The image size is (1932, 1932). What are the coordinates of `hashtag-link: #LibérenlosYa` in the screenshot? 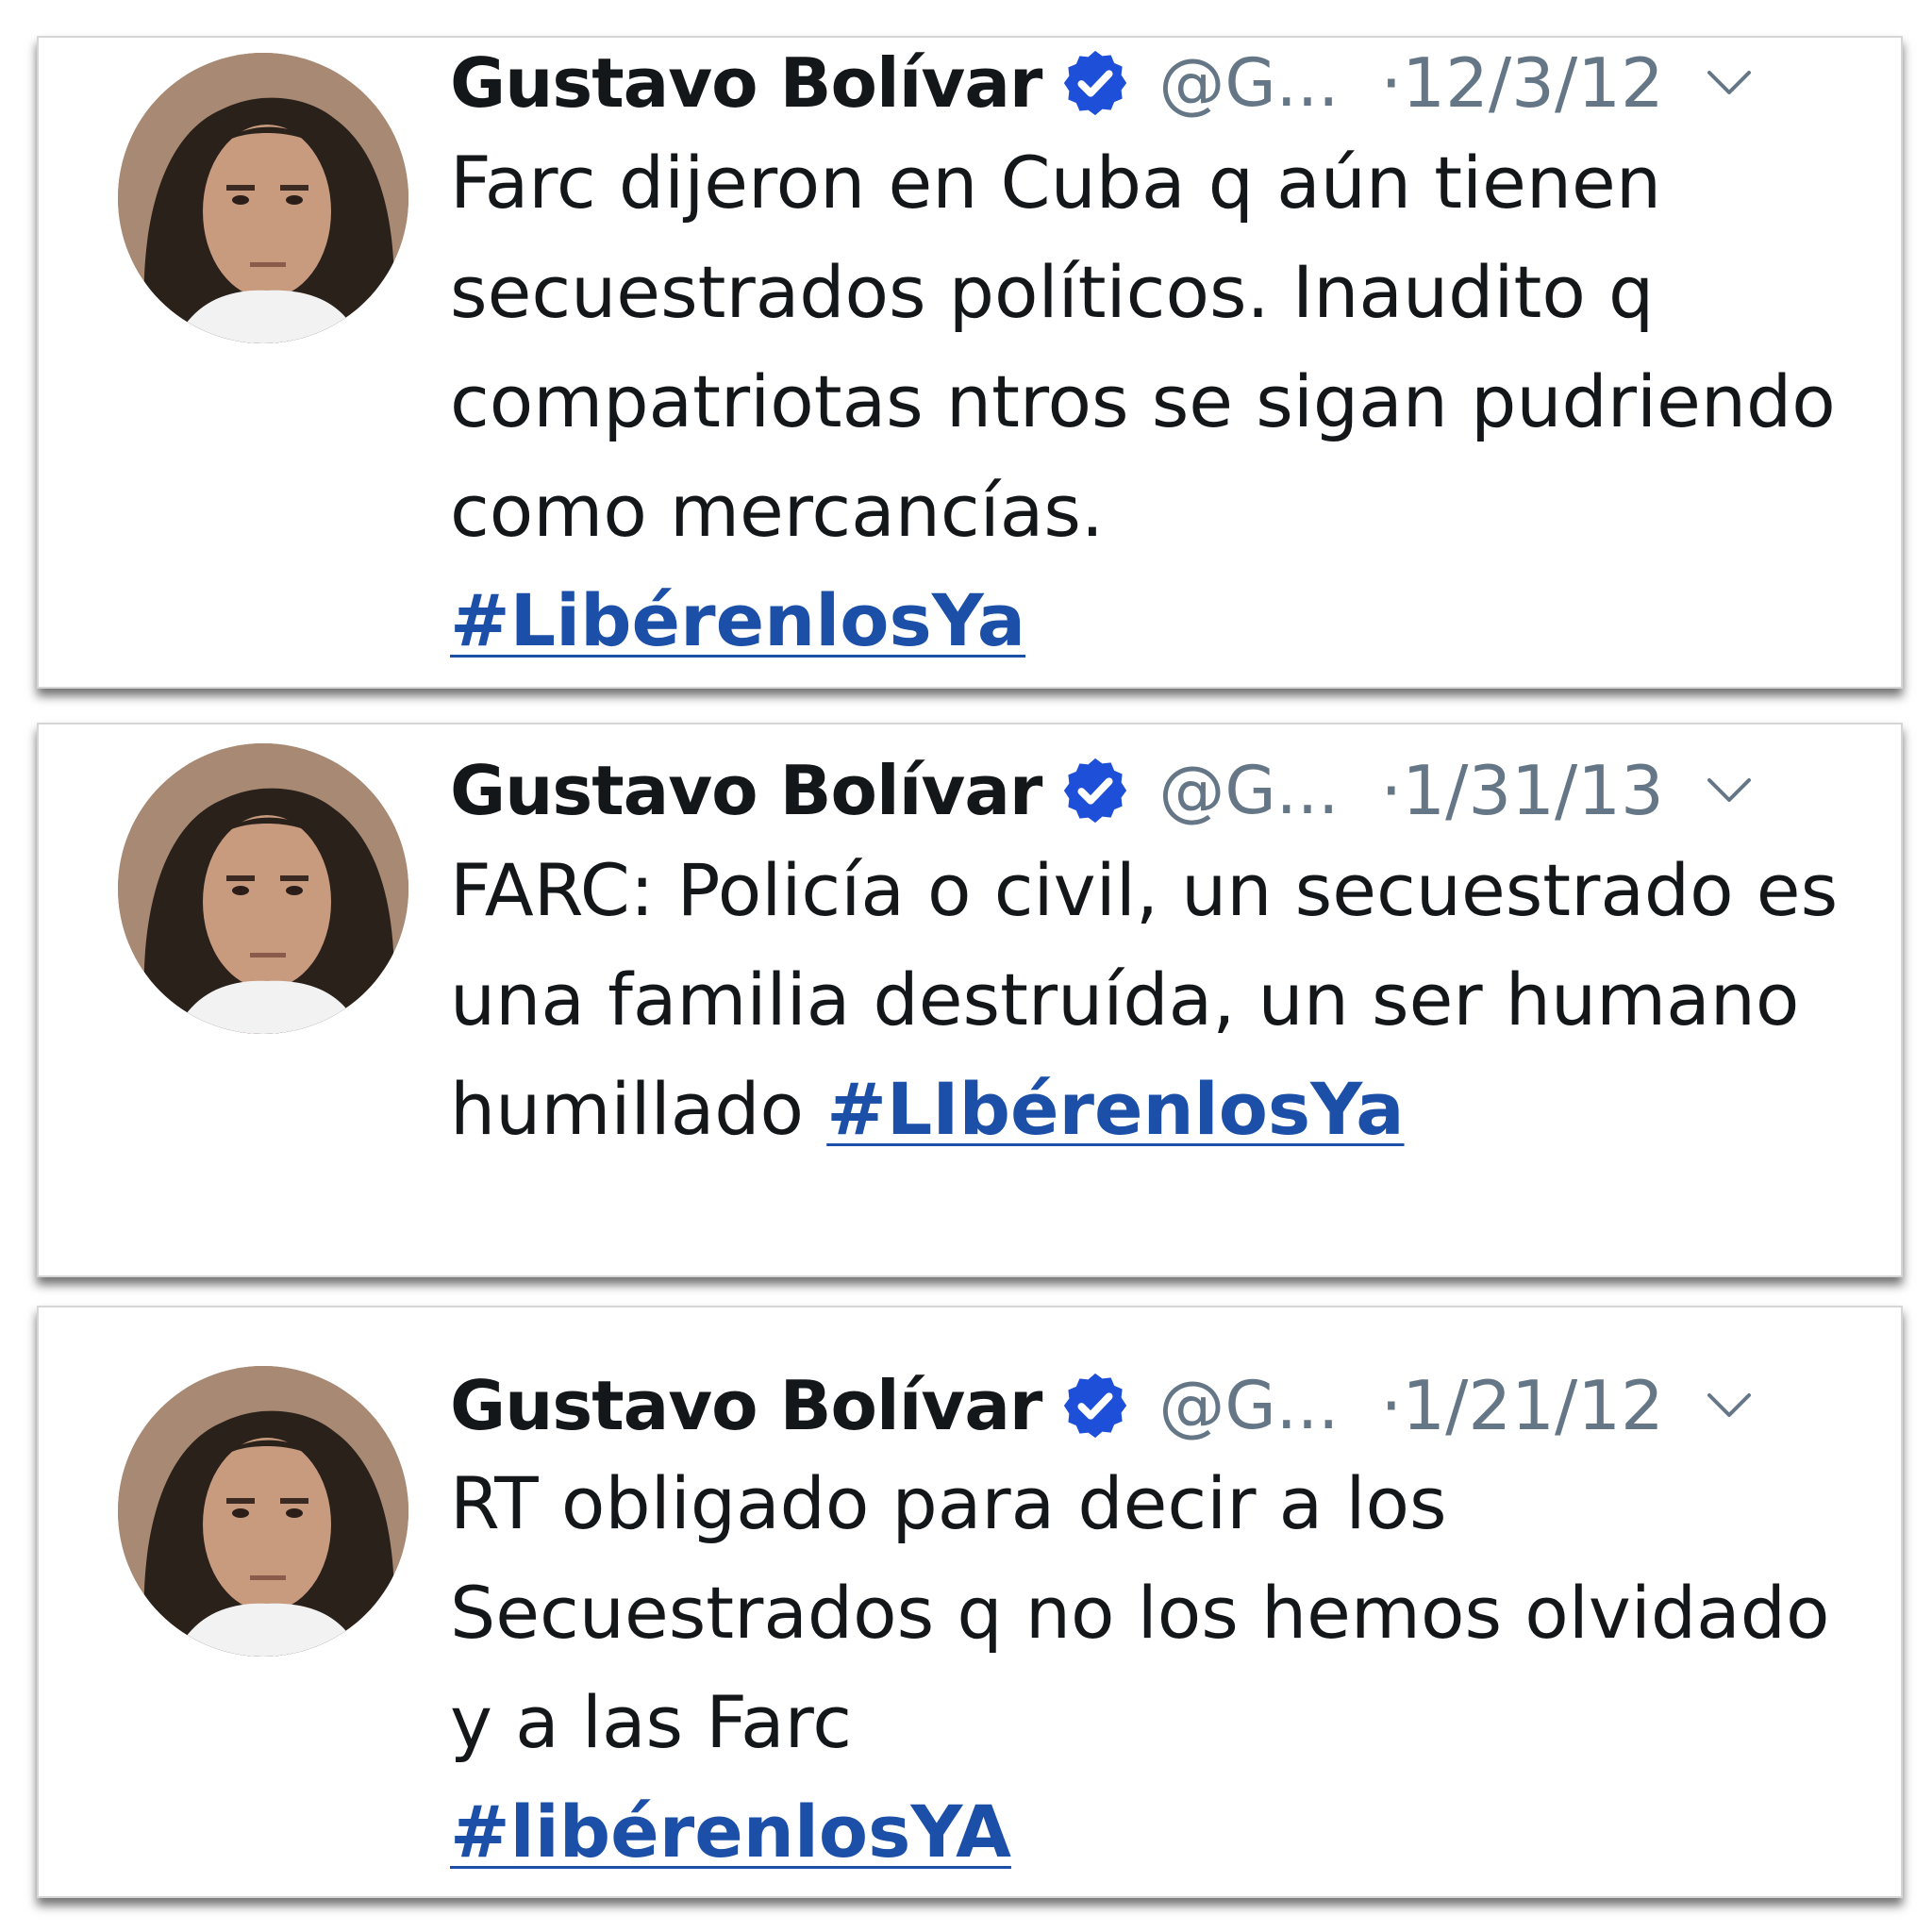 It's located at (737, 620).